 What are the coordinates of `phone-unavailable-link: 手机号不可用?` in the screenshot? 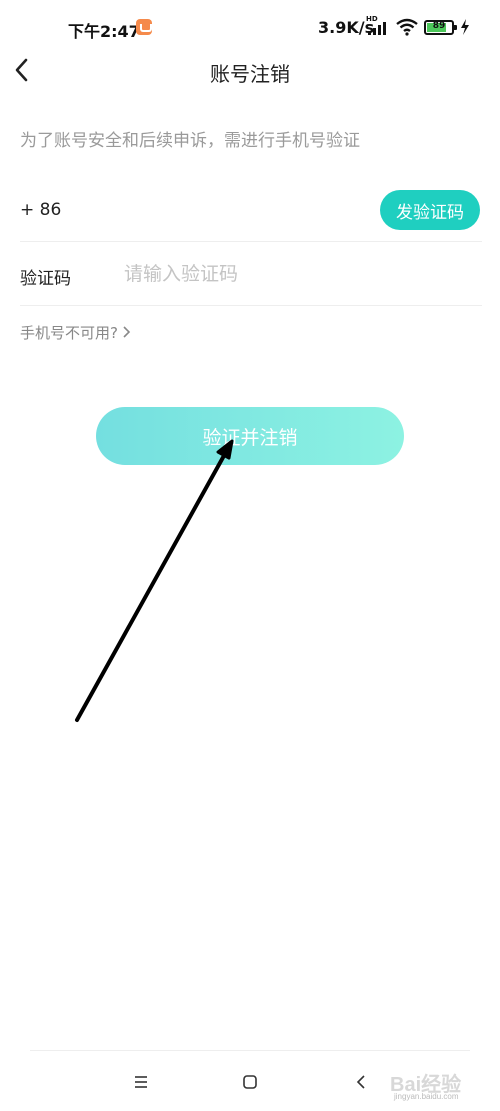 It's located at (75, 332).